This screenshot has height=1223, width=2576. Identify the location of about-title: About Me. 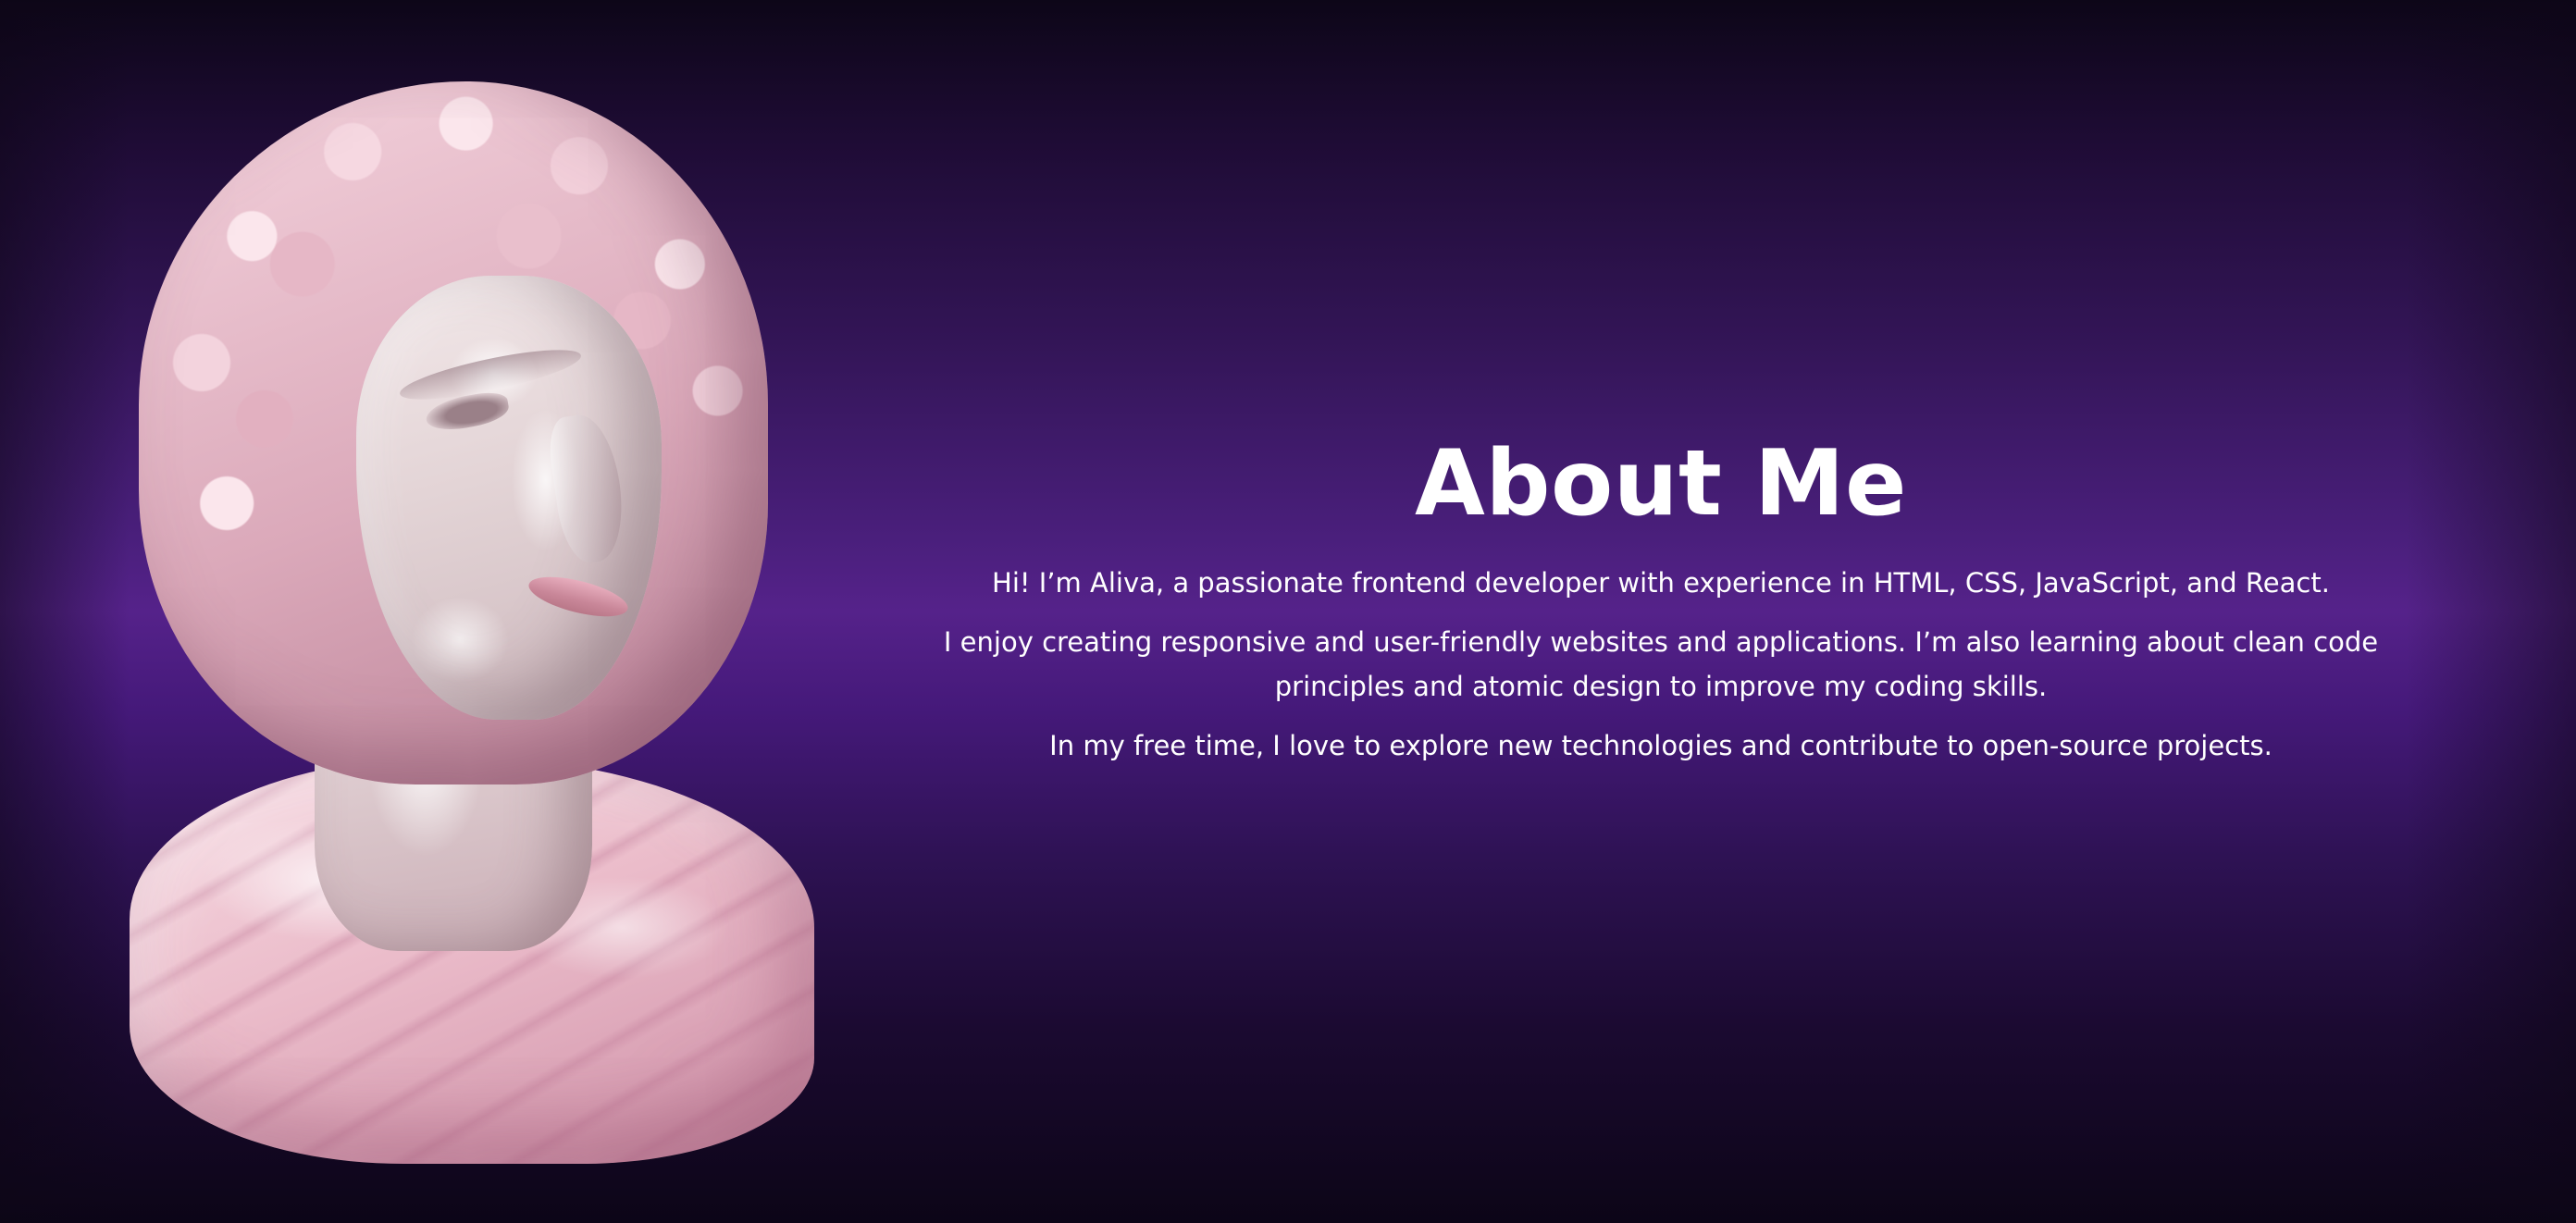
(1661, 484).